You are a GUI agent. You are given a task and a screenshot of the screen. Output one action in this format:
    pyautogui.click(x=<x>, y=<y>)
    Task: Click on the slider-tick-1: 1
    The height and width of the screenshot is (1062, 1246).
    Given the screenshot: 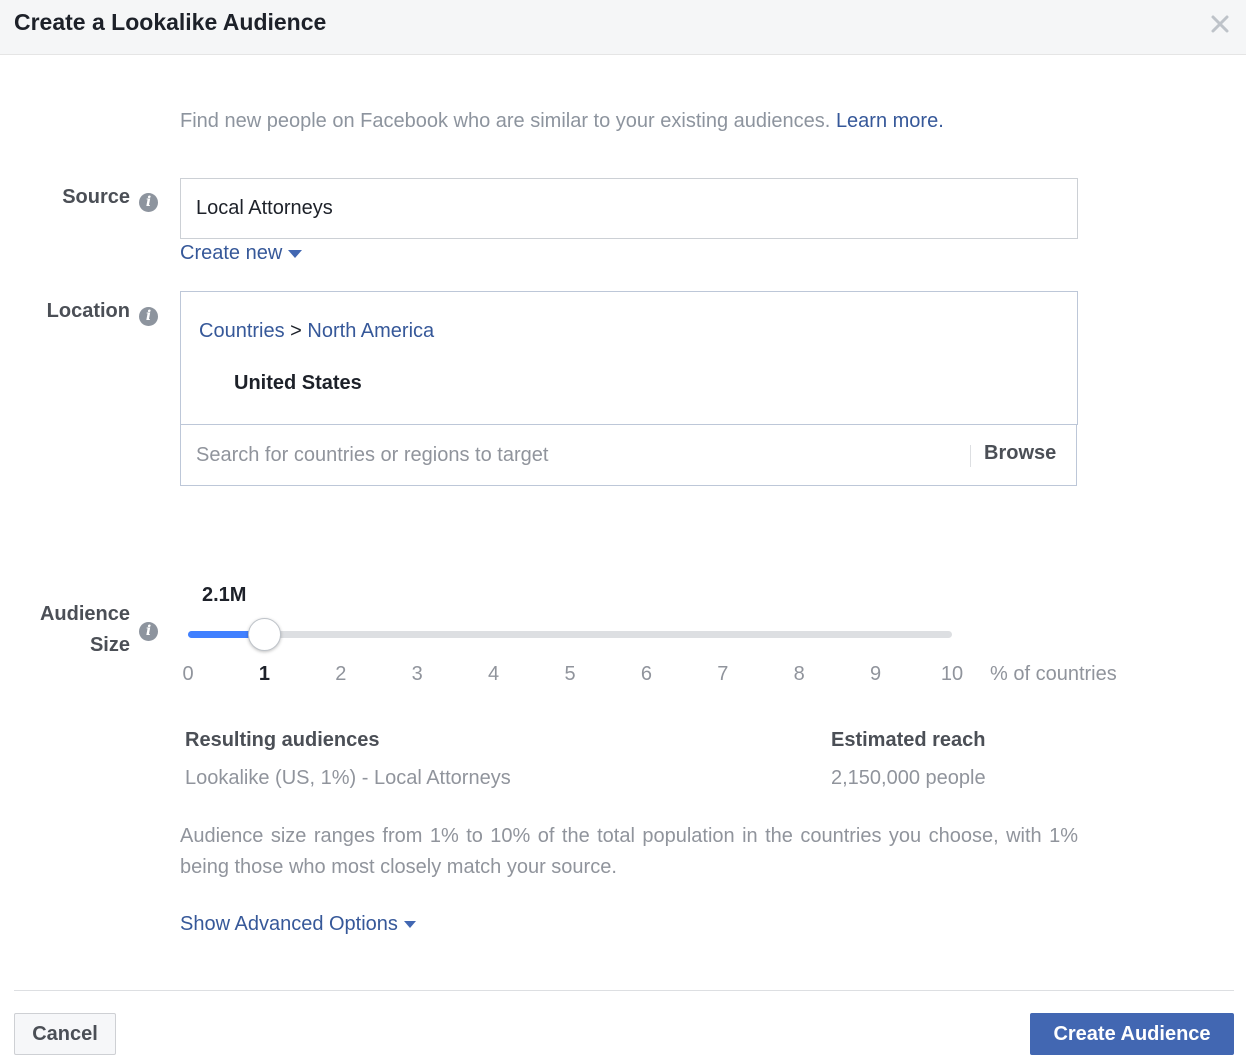 What is the action you would take?
    pyautogui.click(x=264, y=674)
    